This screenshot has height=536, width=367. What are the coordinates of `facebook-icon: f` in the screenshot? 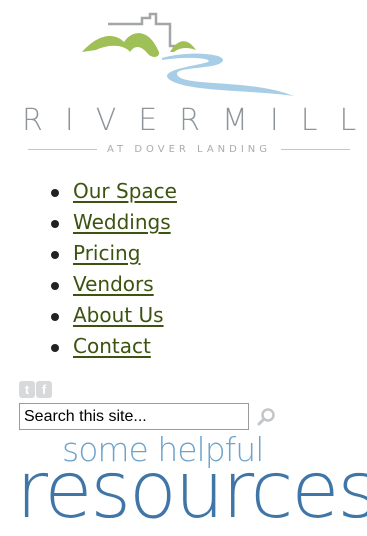 It's located at (44, 389).